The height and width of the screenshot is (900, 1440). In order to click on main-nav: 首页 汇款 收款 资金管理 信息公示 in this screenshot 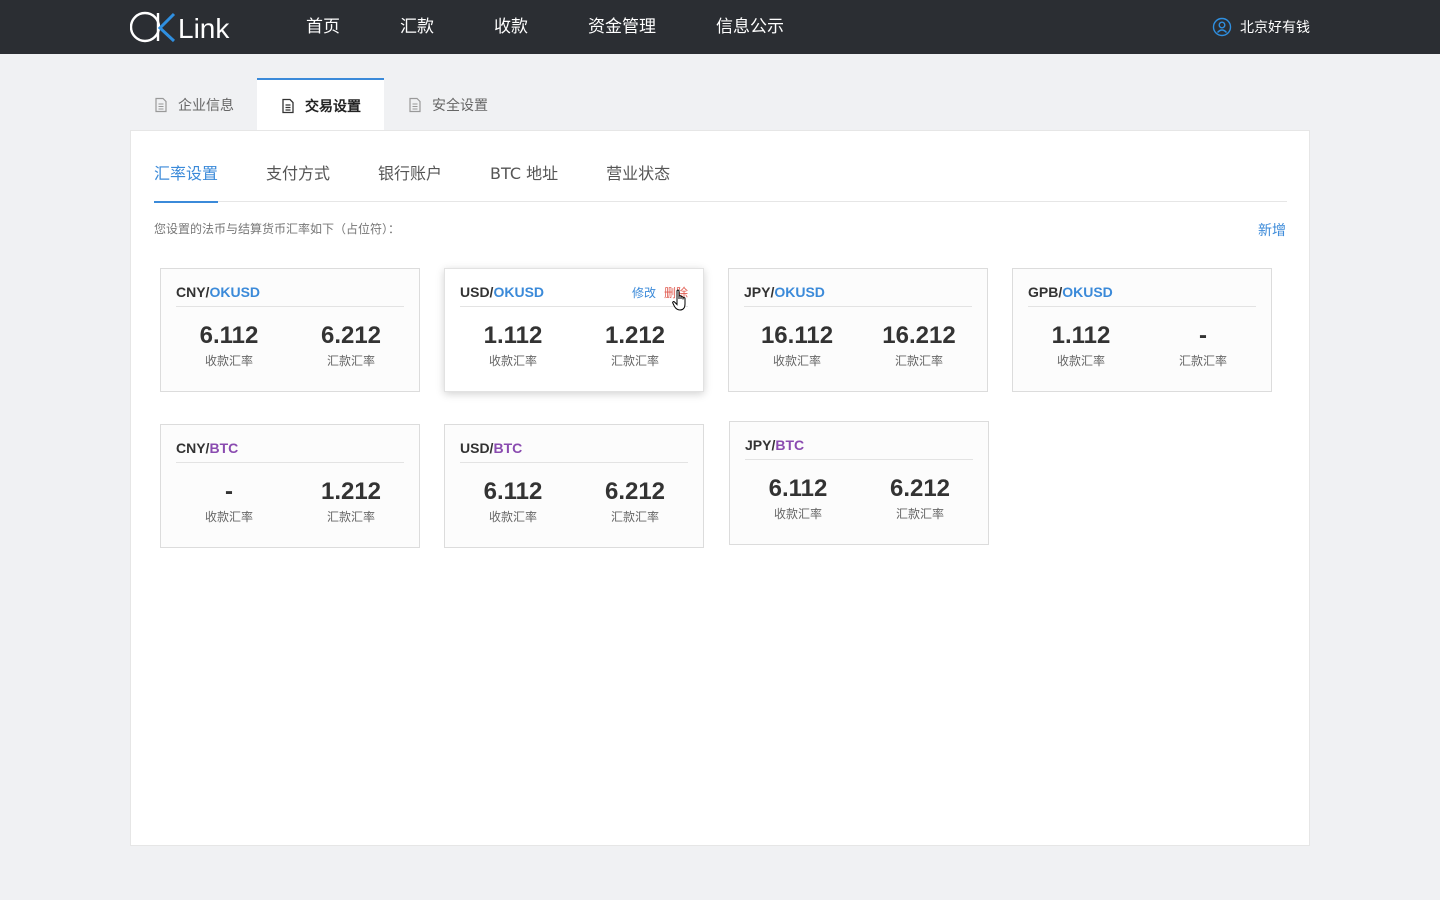, I will do `click(559, 27)`.